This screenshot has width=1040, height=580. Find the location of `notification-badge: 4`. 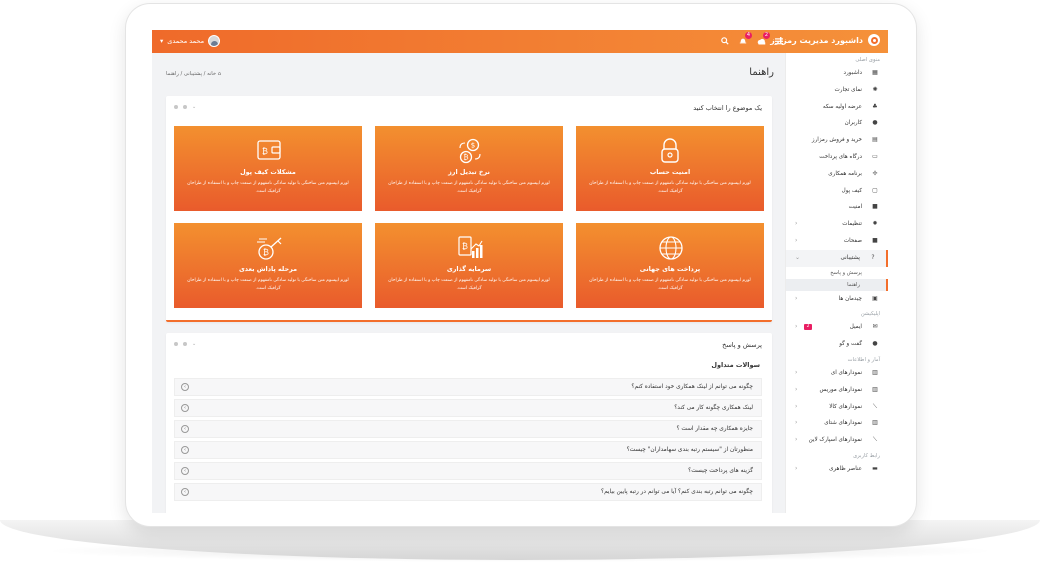

notification-badge: 4 is located at coordinates (748, 35).